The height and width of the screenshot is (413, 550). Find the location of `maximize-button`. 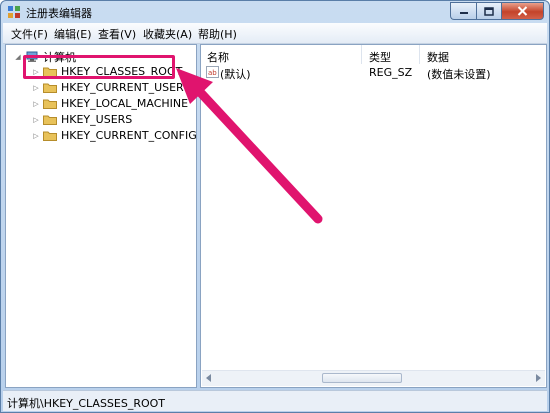

maximize-button is located at coordinates (488, 11).